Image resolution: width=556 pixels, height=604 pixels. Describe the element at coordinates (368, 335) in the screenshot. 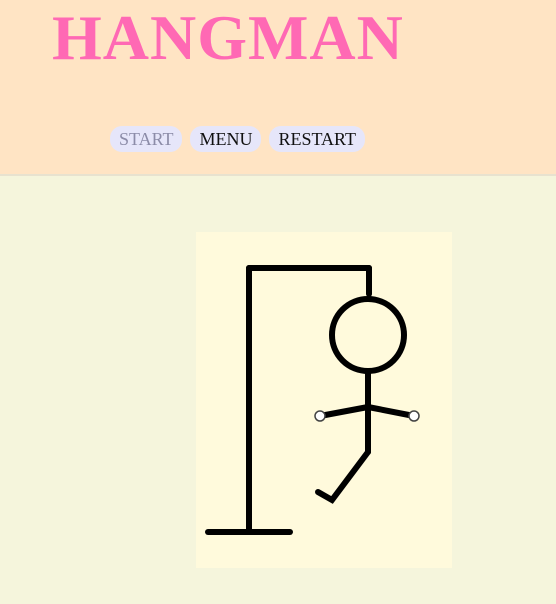

I see `hangman-head` at that location.